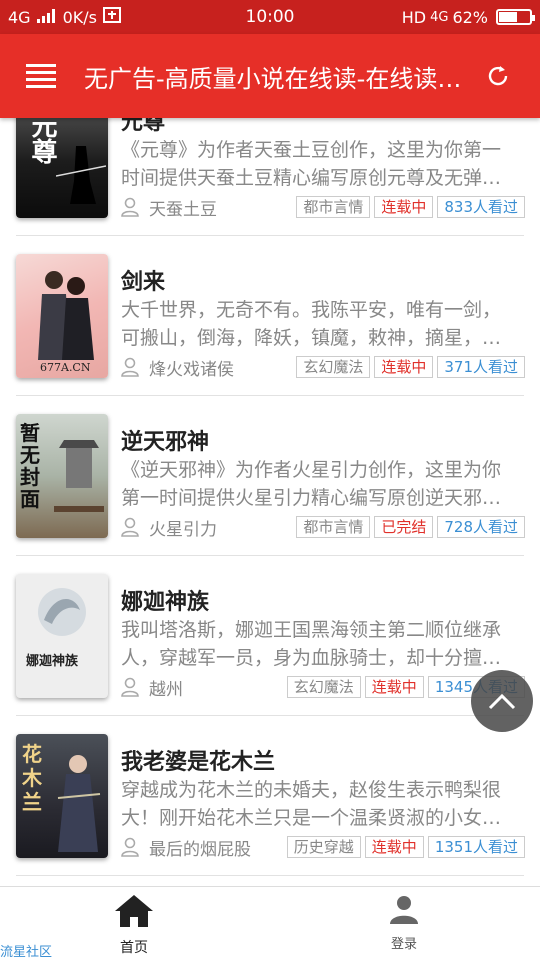  I want to click on status-bar: 4G 0K/s 10:00 HD 4G 62%, so click(270, 17).